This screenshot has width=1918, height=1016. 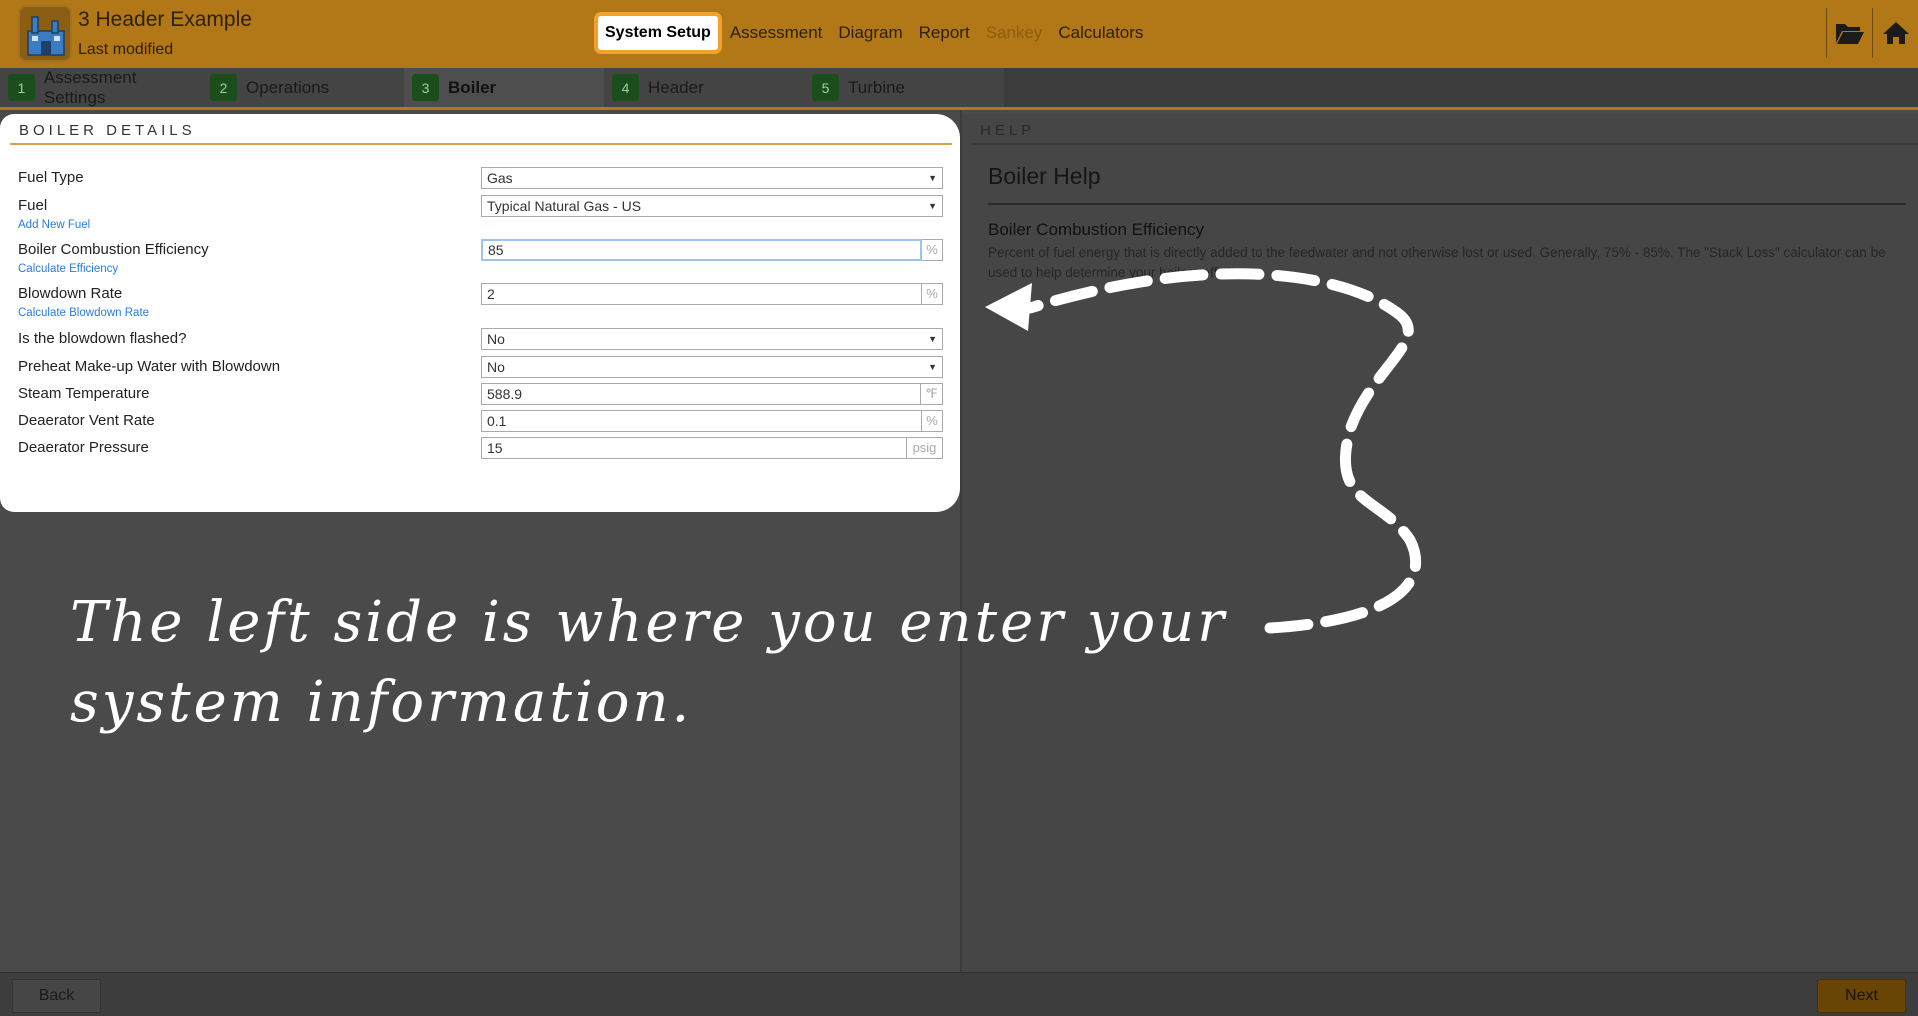 What do you see at coordinates (932, 394) in the screenshot?
I see `steam-temperature-unit: ℉` at bounding box center [932, 394].